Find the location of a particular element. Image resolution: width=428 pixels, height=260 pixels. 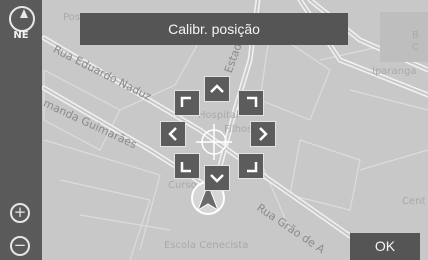

compass-heading-label: NE is located at coordinates (21, 35).